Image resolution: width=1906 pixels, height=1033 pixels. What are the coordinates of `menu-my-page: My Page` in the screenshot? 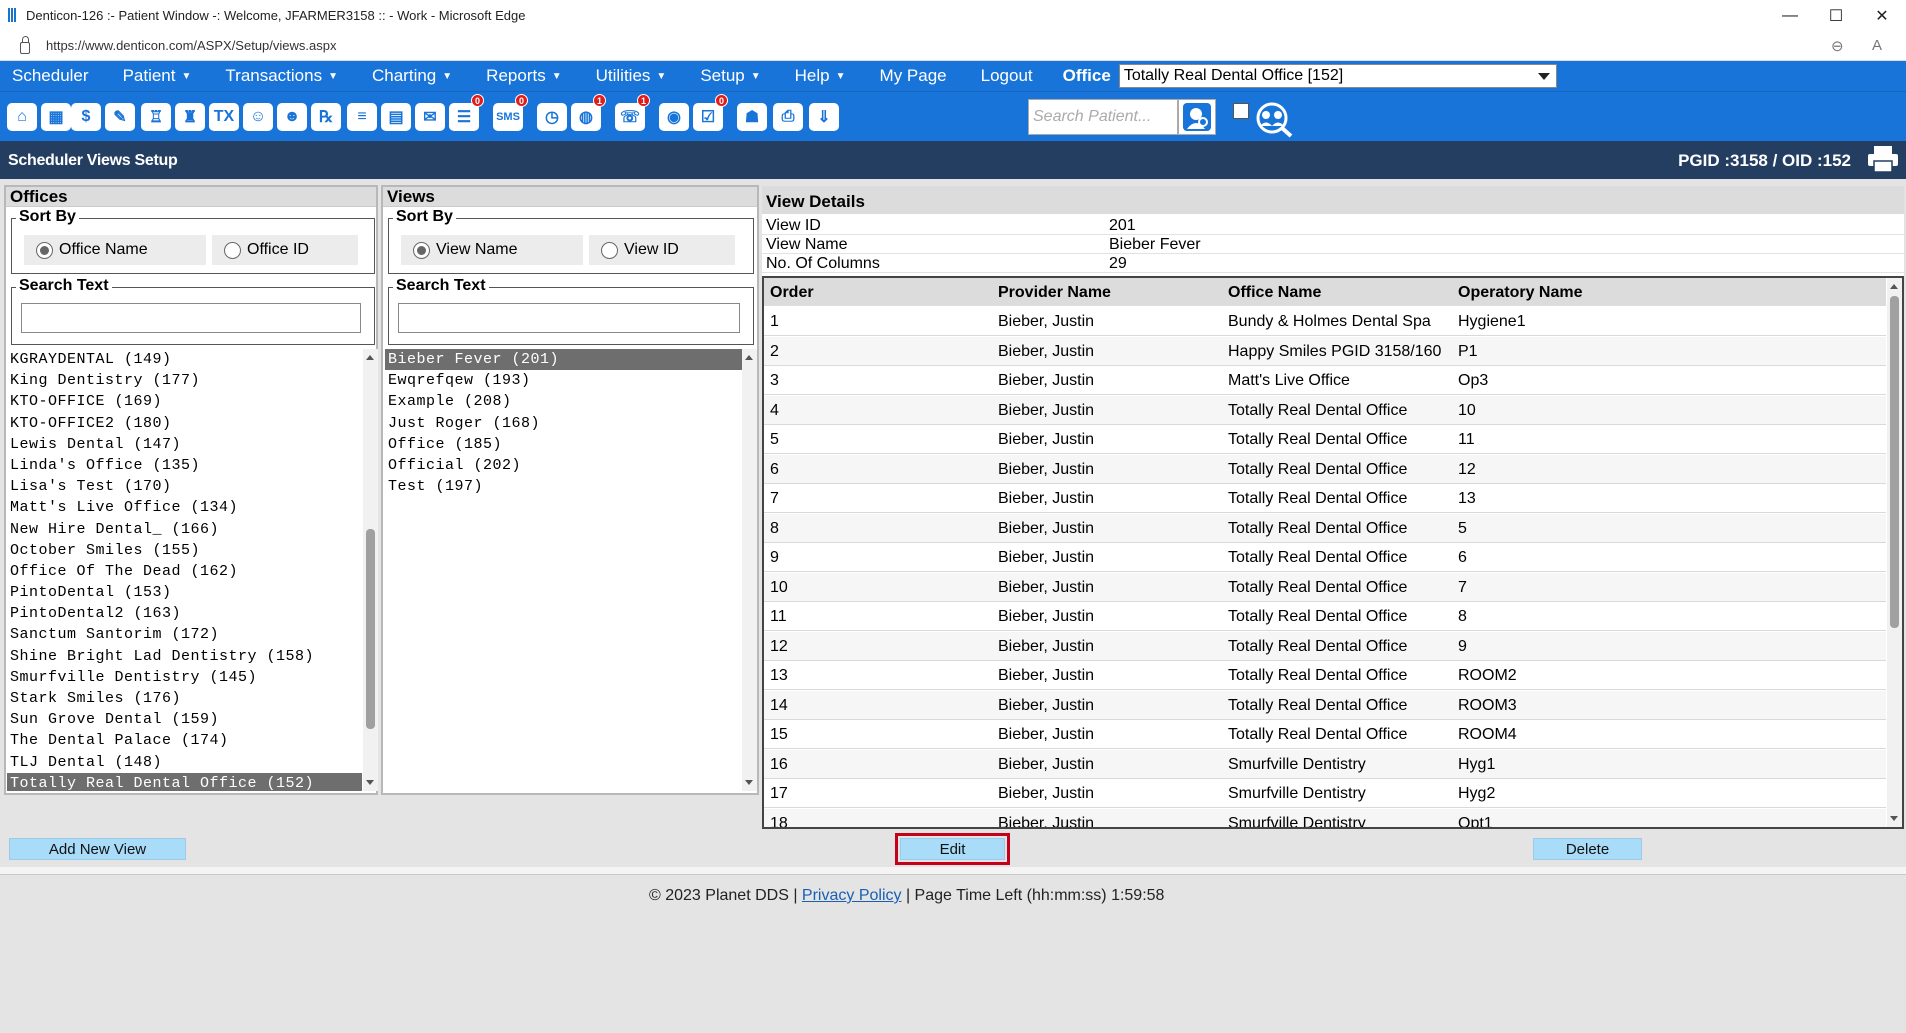 It's located at (913, 76).